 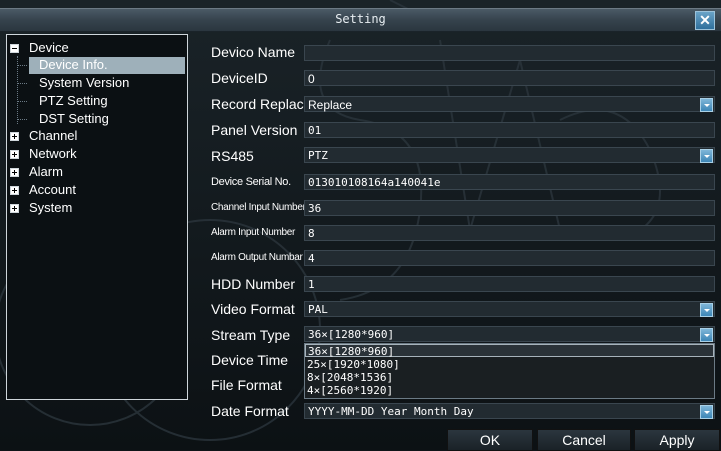 What do you see at coordinates (250, 411) in the screenshot?
I see `date-format-label: Date Format` at bounding box center [250, 411].